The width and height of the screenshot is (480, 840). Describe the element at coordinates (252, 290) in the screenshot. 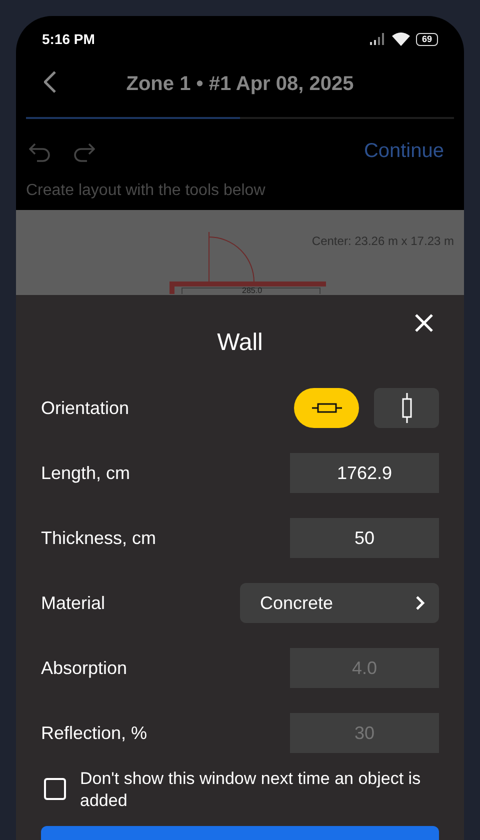

I see `dimension-label: 285.0` at that location.